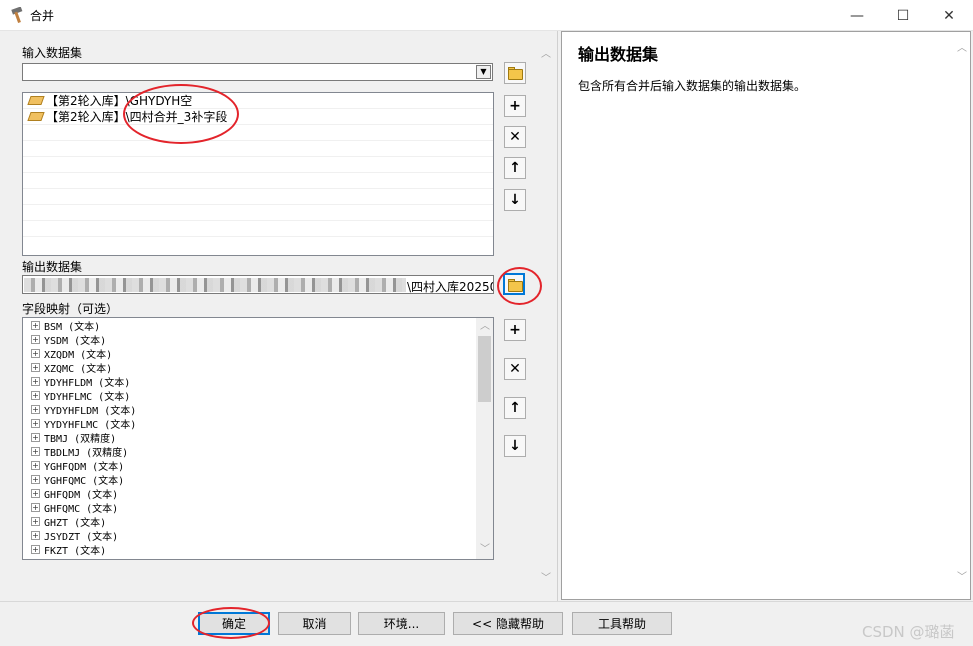 Image resolution: width=973 pixels, height=646 pixels. What do you see at coordinates (78, 369) in the screenshot?
I see `field-map-row-label: XZQMC (文本)` at bounding box center [78, 369].